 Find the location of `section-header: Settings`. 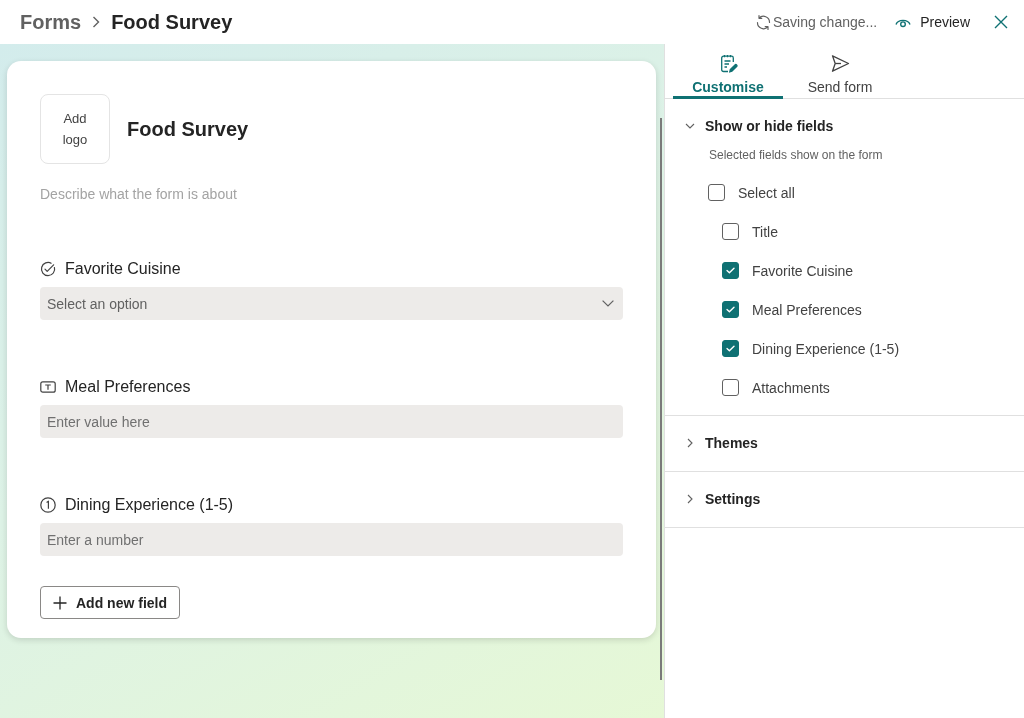

section-header: Settings is located at coordinates (844, 490).